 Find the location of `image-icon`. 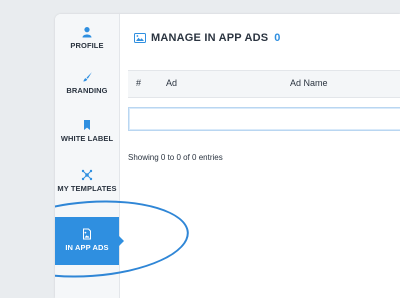

image-icon is located at coordinates (140, 38).